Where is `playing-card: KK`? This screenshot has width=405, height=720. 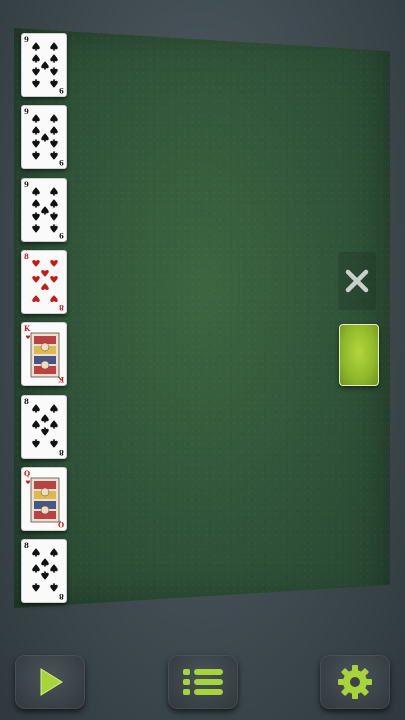 playing-card: KK is located at coordinates (44, 354).